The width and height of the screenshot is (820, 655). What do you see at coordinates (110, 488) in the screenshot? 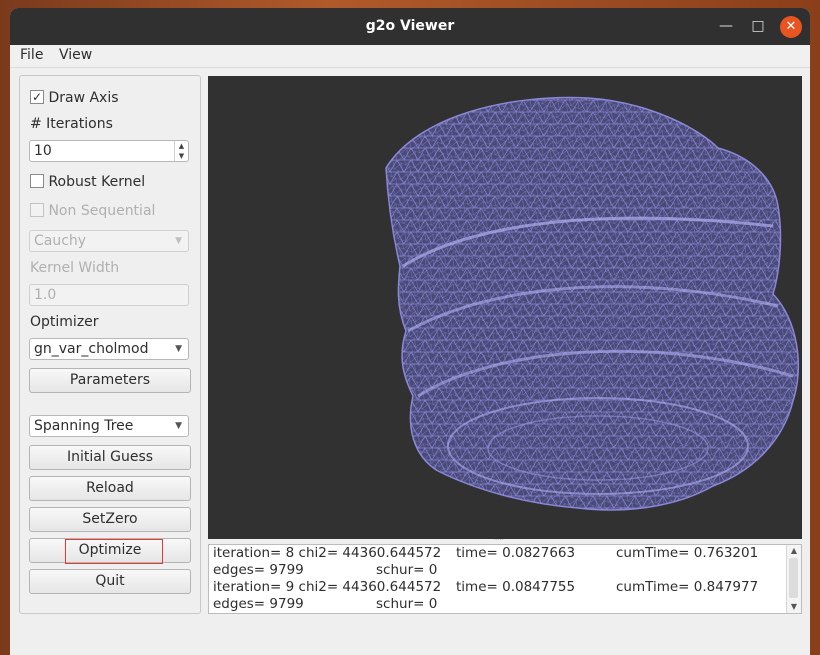
I see `reload-button: Reload` at bounding box center [110, 488].